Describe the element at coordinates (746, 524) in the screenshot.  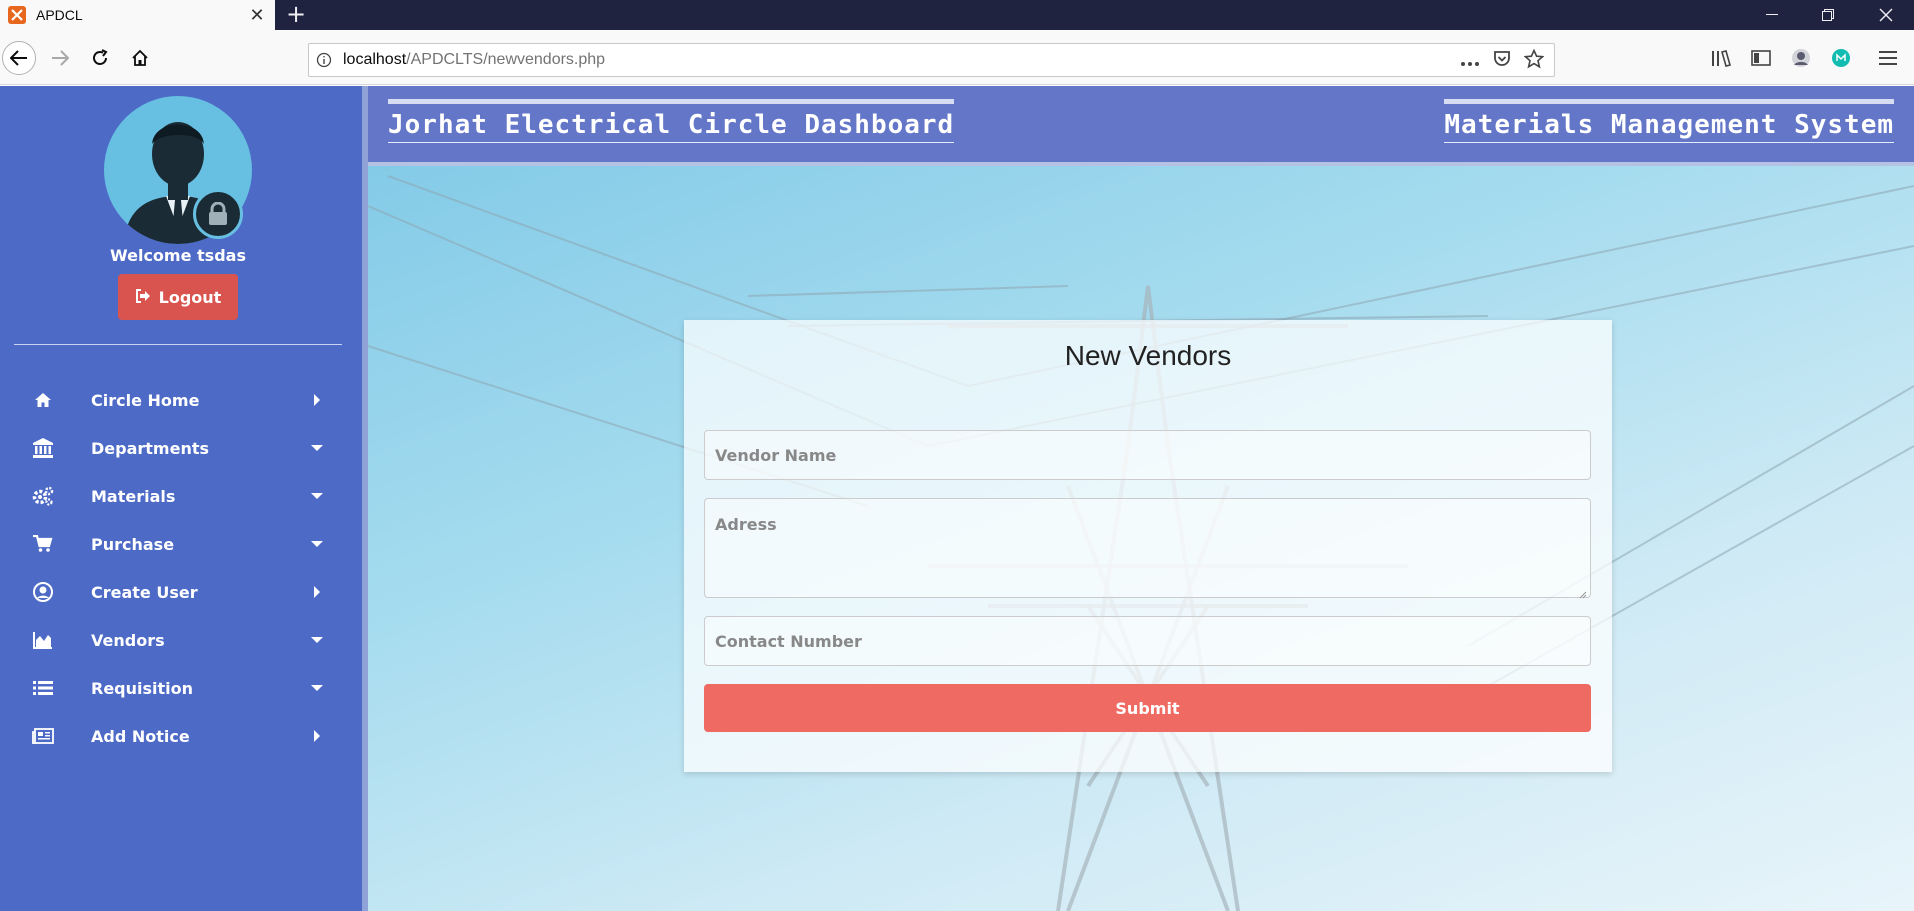
I see `address-placeholder: Adress` at that location.